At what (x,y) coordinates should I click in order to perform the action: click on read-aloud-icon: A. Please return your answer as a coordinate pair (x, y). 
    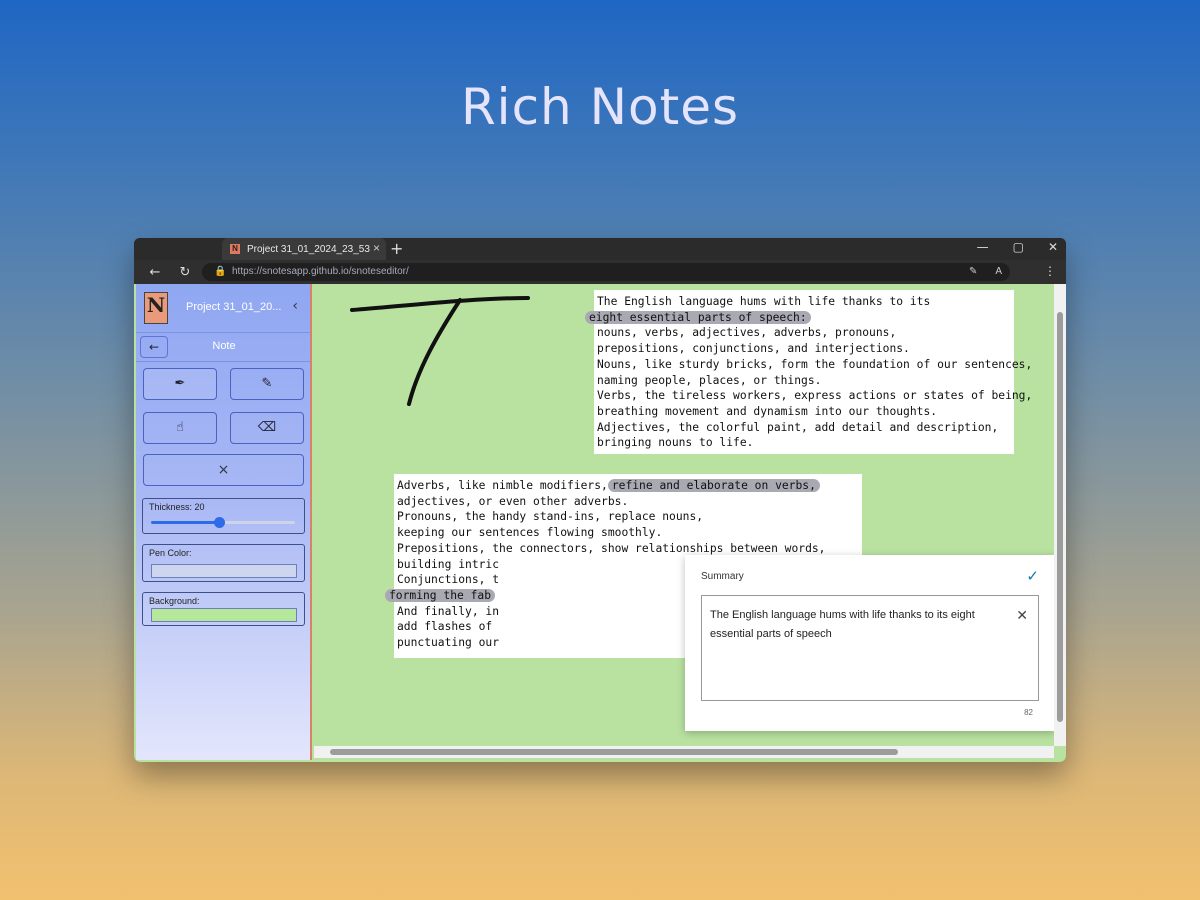
    Looking at the image, I should click on (998, 272).